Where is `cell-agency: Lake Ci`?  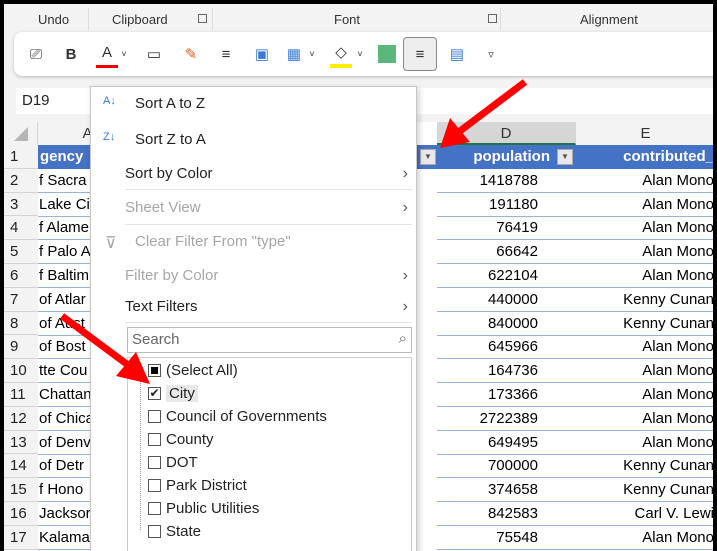
cell-agency: Lake Ci is located at coordinates (66, 205).